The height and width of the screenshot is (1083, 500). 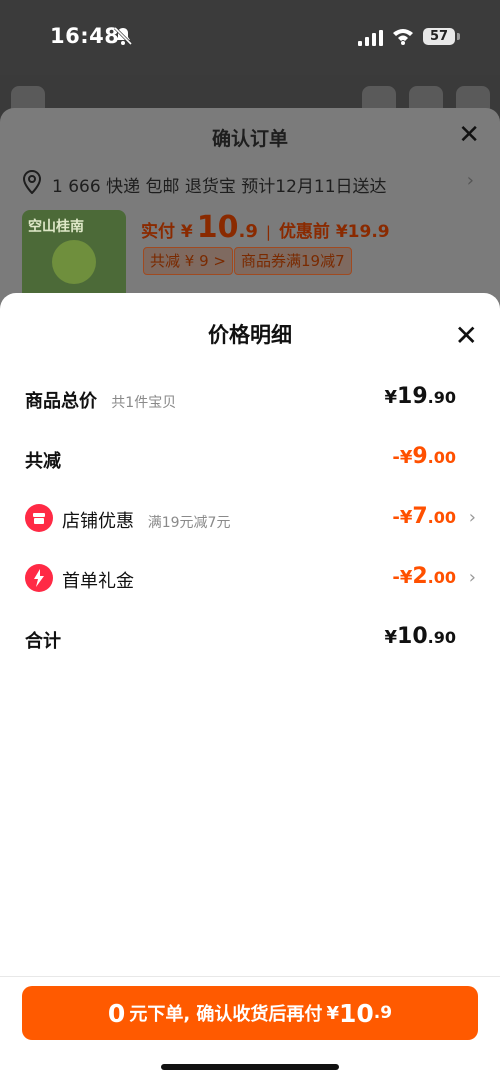 I want to click on row-label: 合计, so click(x=43, y=641).